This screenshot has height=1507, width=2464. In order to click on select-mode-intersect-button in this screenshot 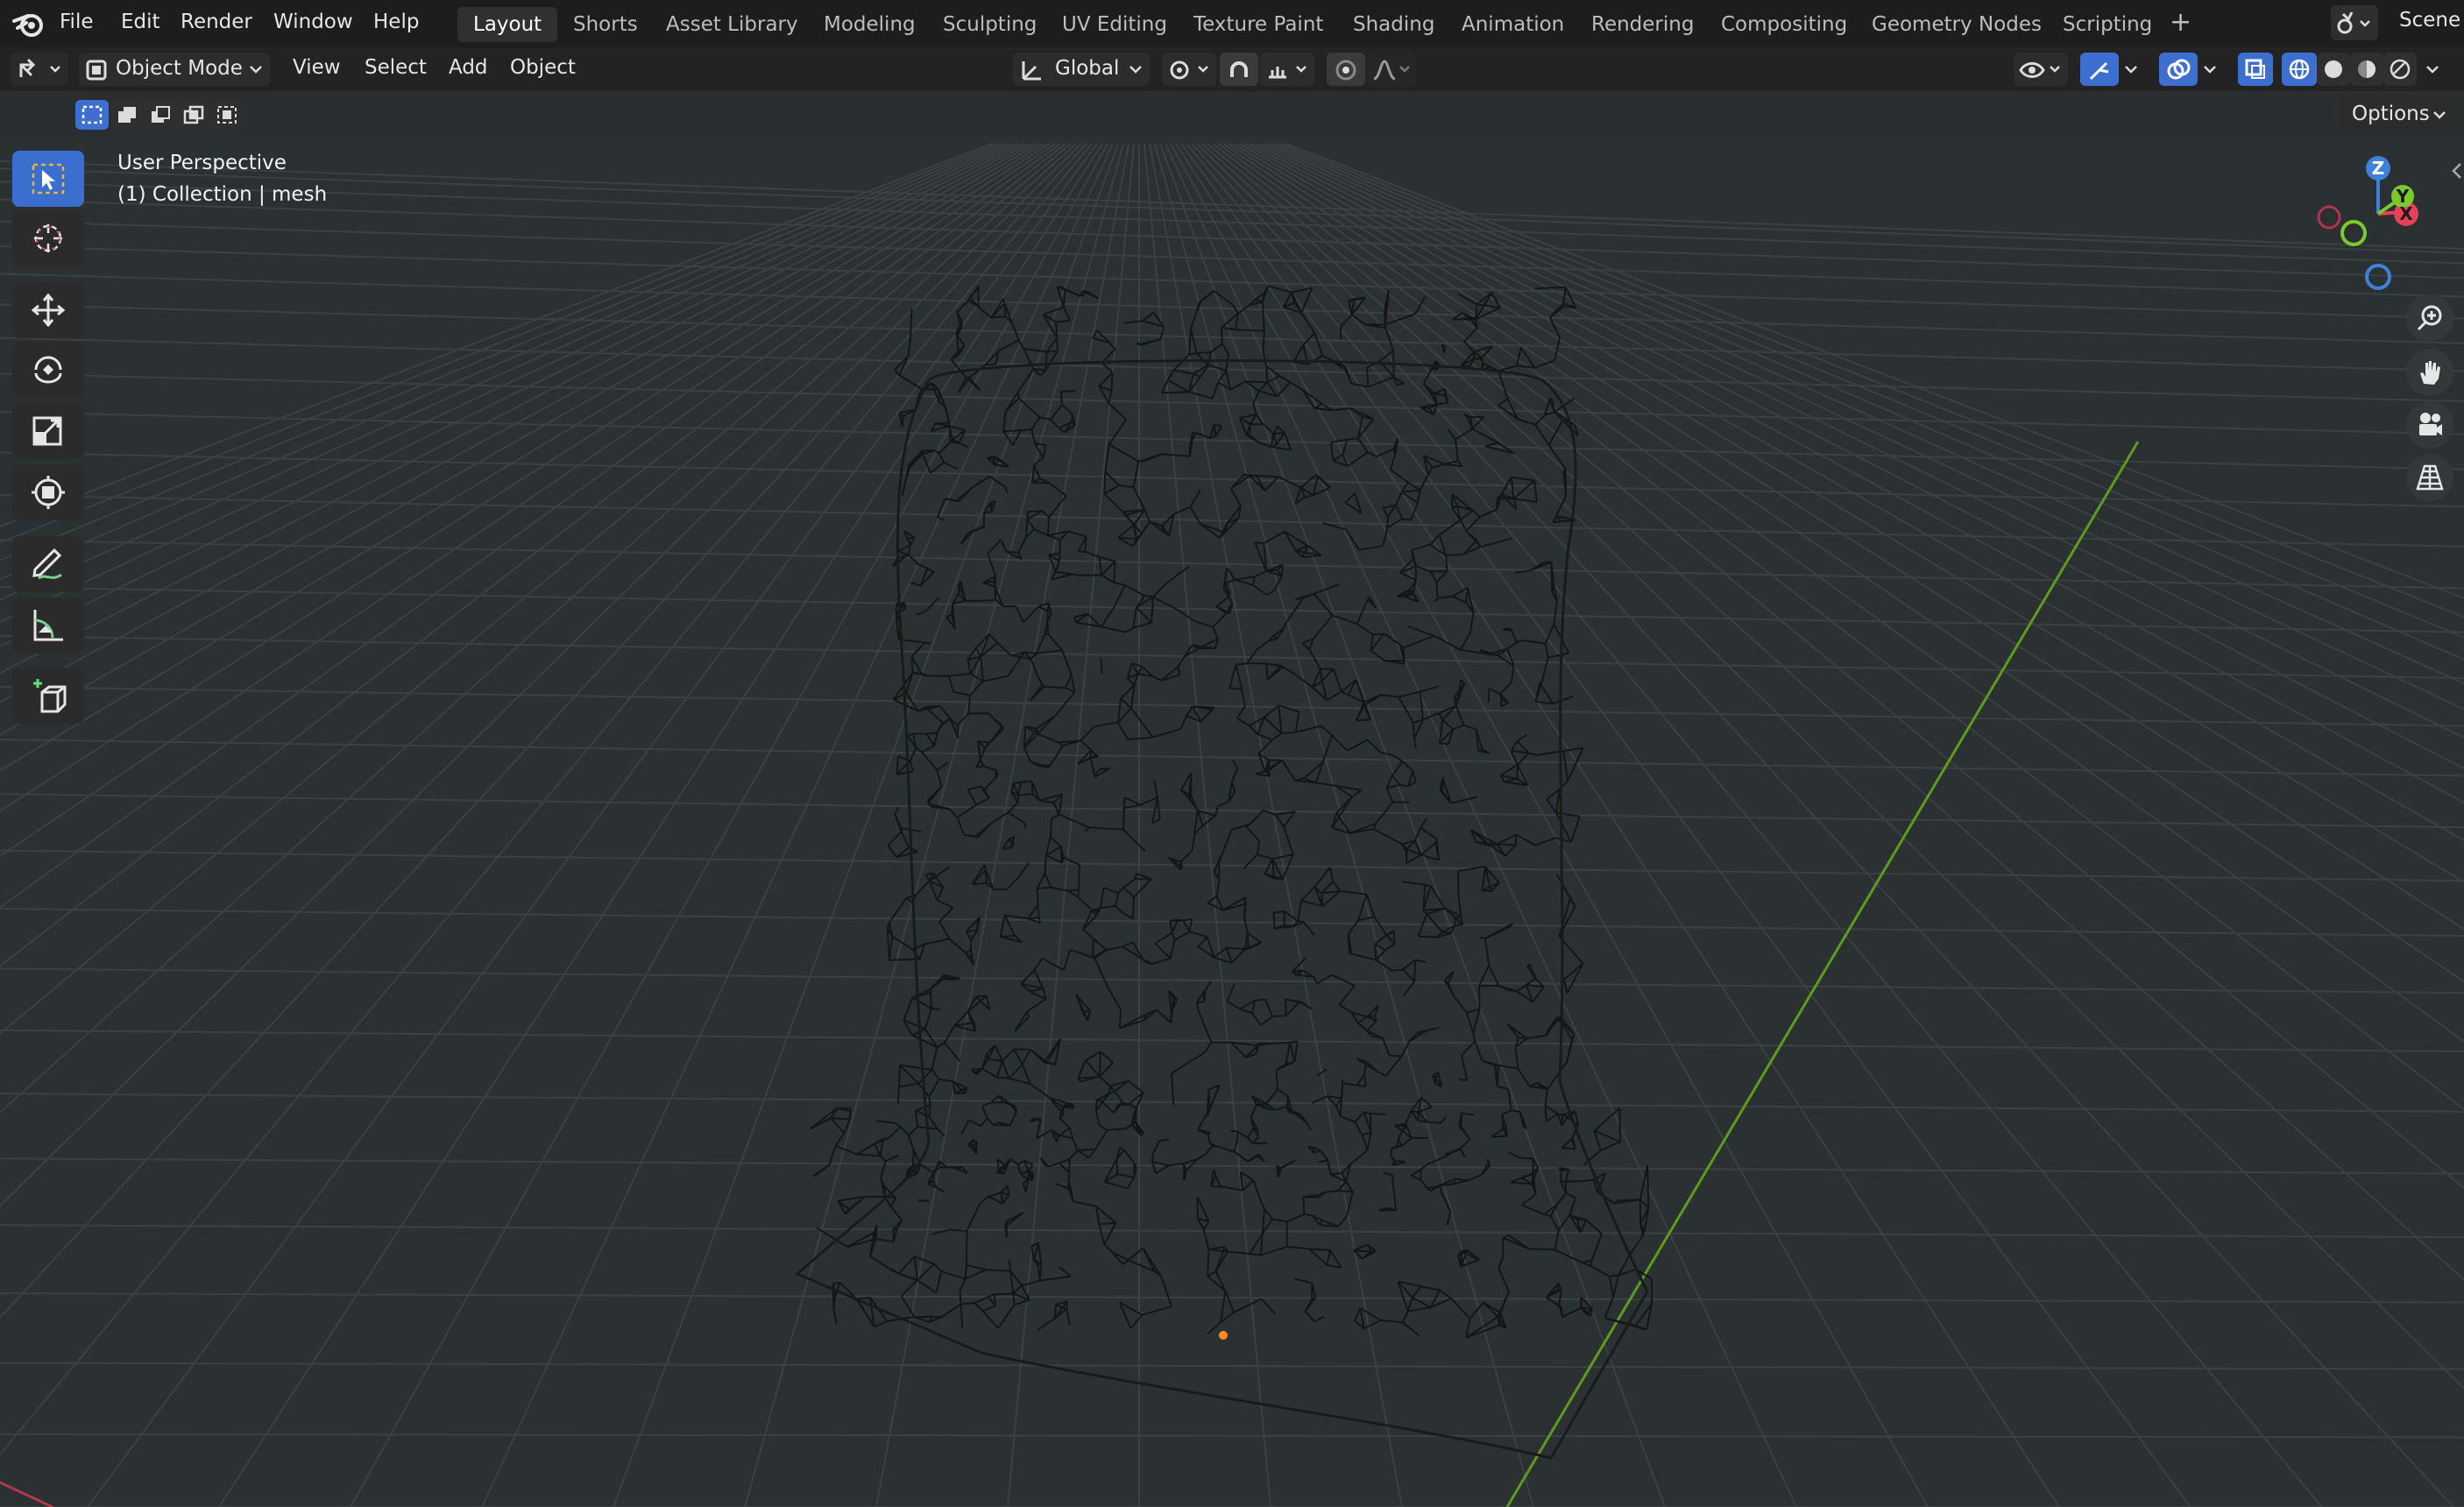, I will do `click(227, 115)`.